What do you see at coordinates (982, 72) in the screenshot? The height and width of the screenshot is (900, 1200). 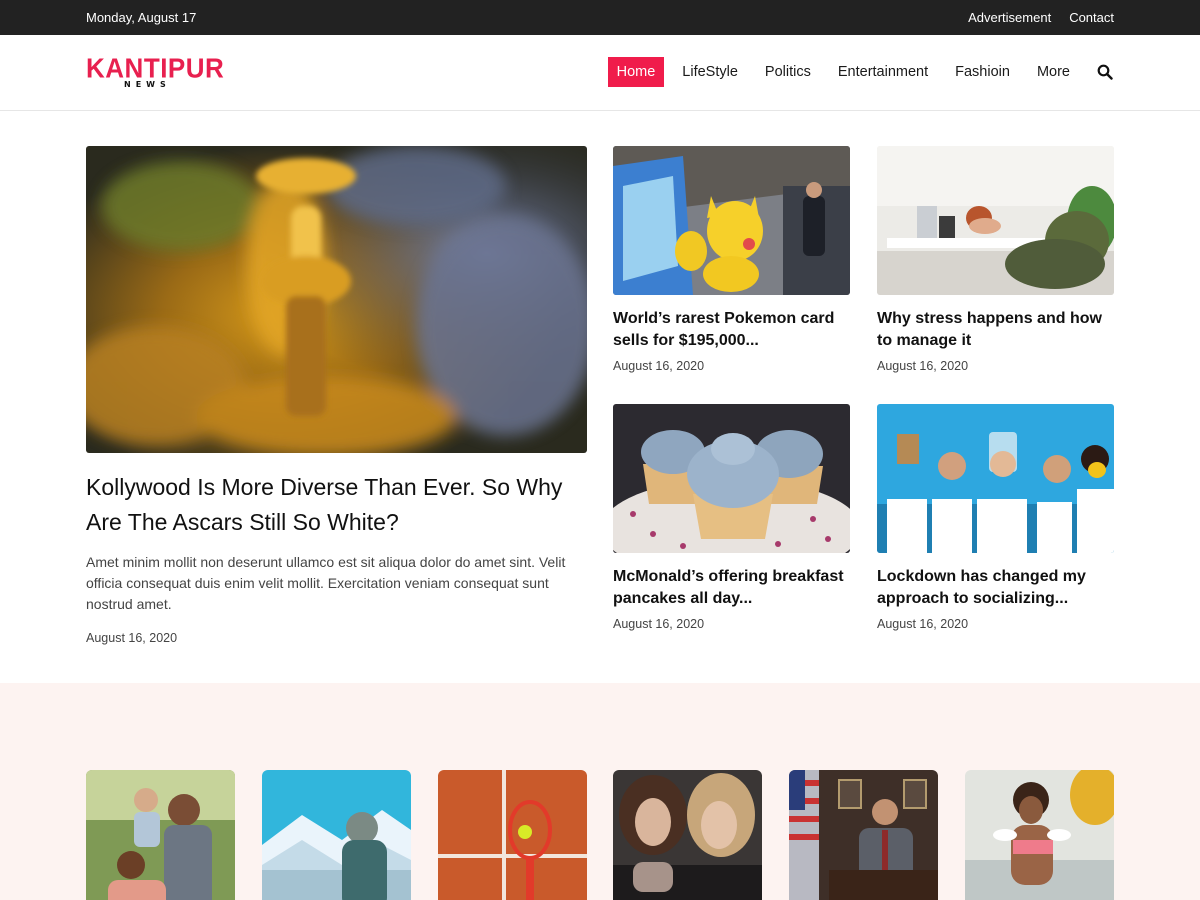 I see `nav-item-fashion: Fashioin` at bounding box center [982, 72].